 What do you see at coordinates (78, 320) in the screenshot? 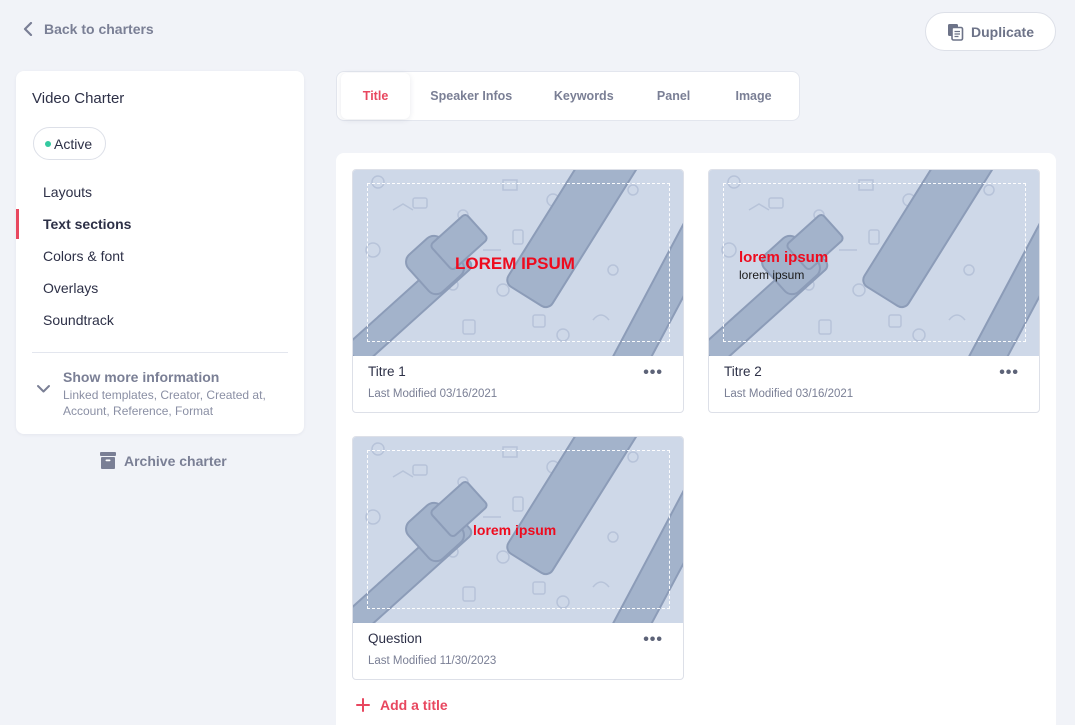
I see `sidebar-item-label: Soundtrack` at bounding box center [78, 320].